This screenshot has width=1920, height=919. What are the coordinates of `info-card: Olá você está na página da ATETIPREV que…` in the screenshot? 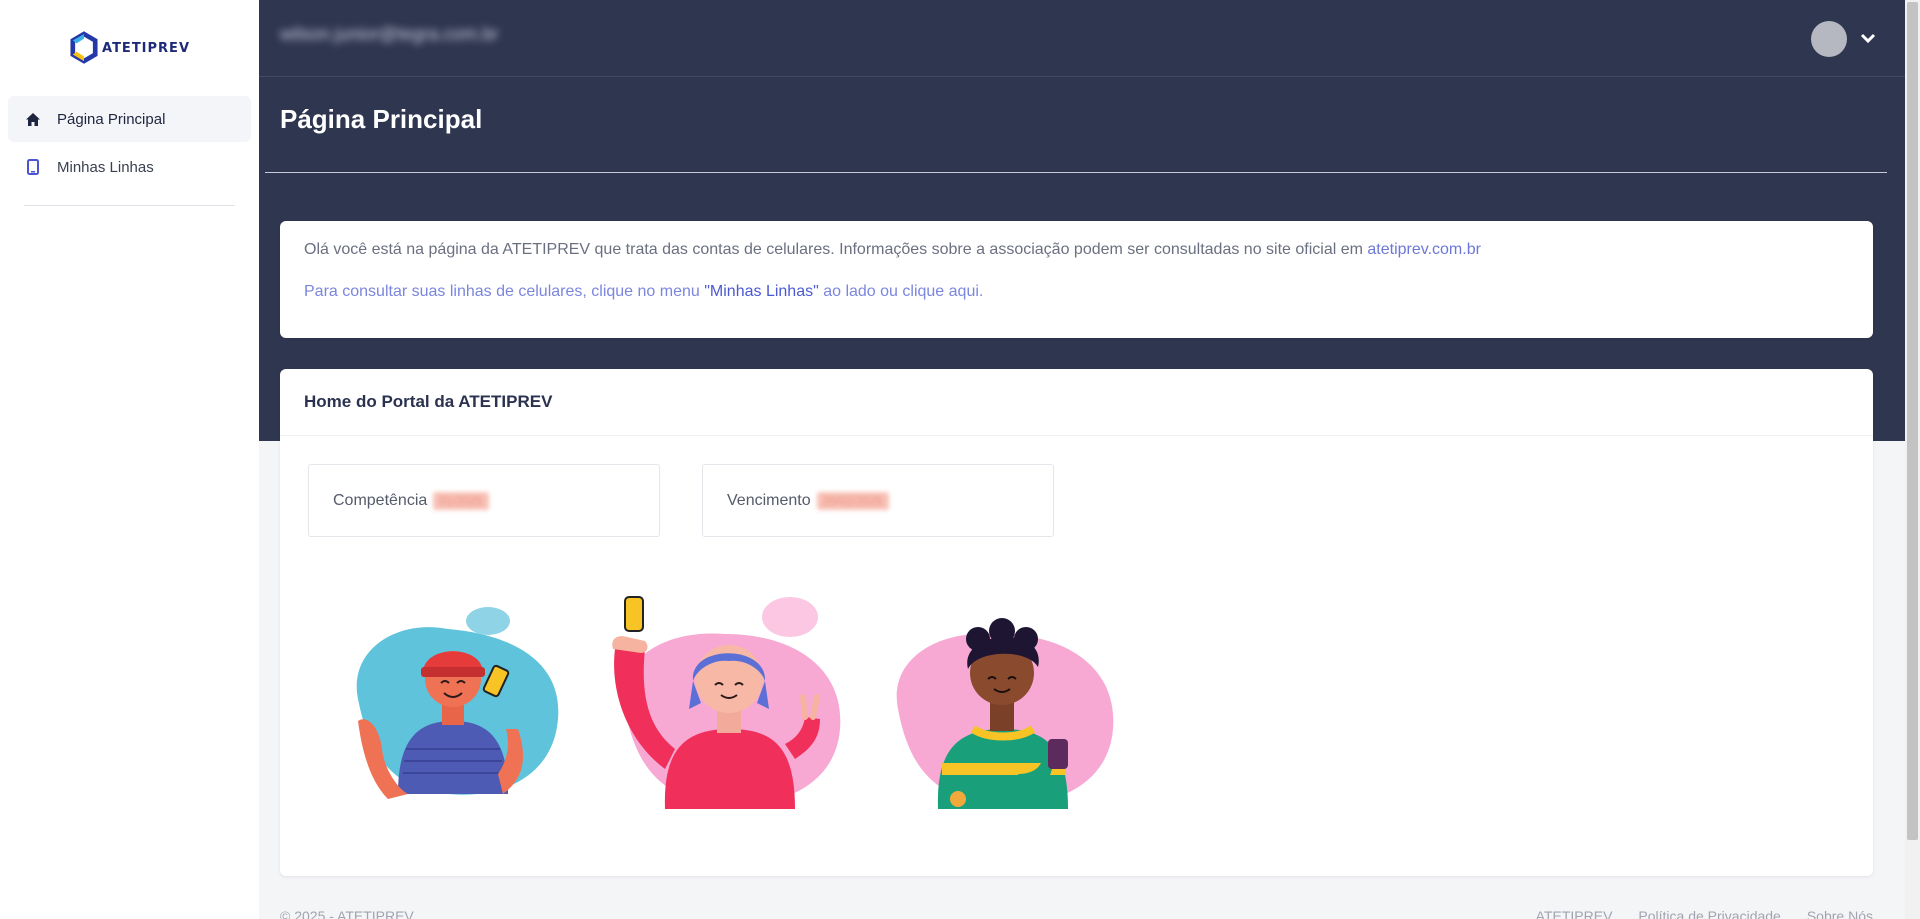 It's located at (1076, 279).